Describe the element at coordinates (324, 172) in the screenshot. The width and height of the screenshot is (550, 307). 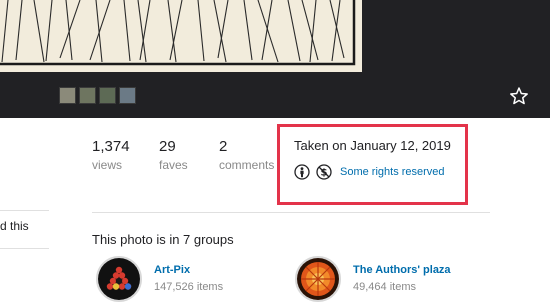
I see `noncommercial-icon: $` at that location.